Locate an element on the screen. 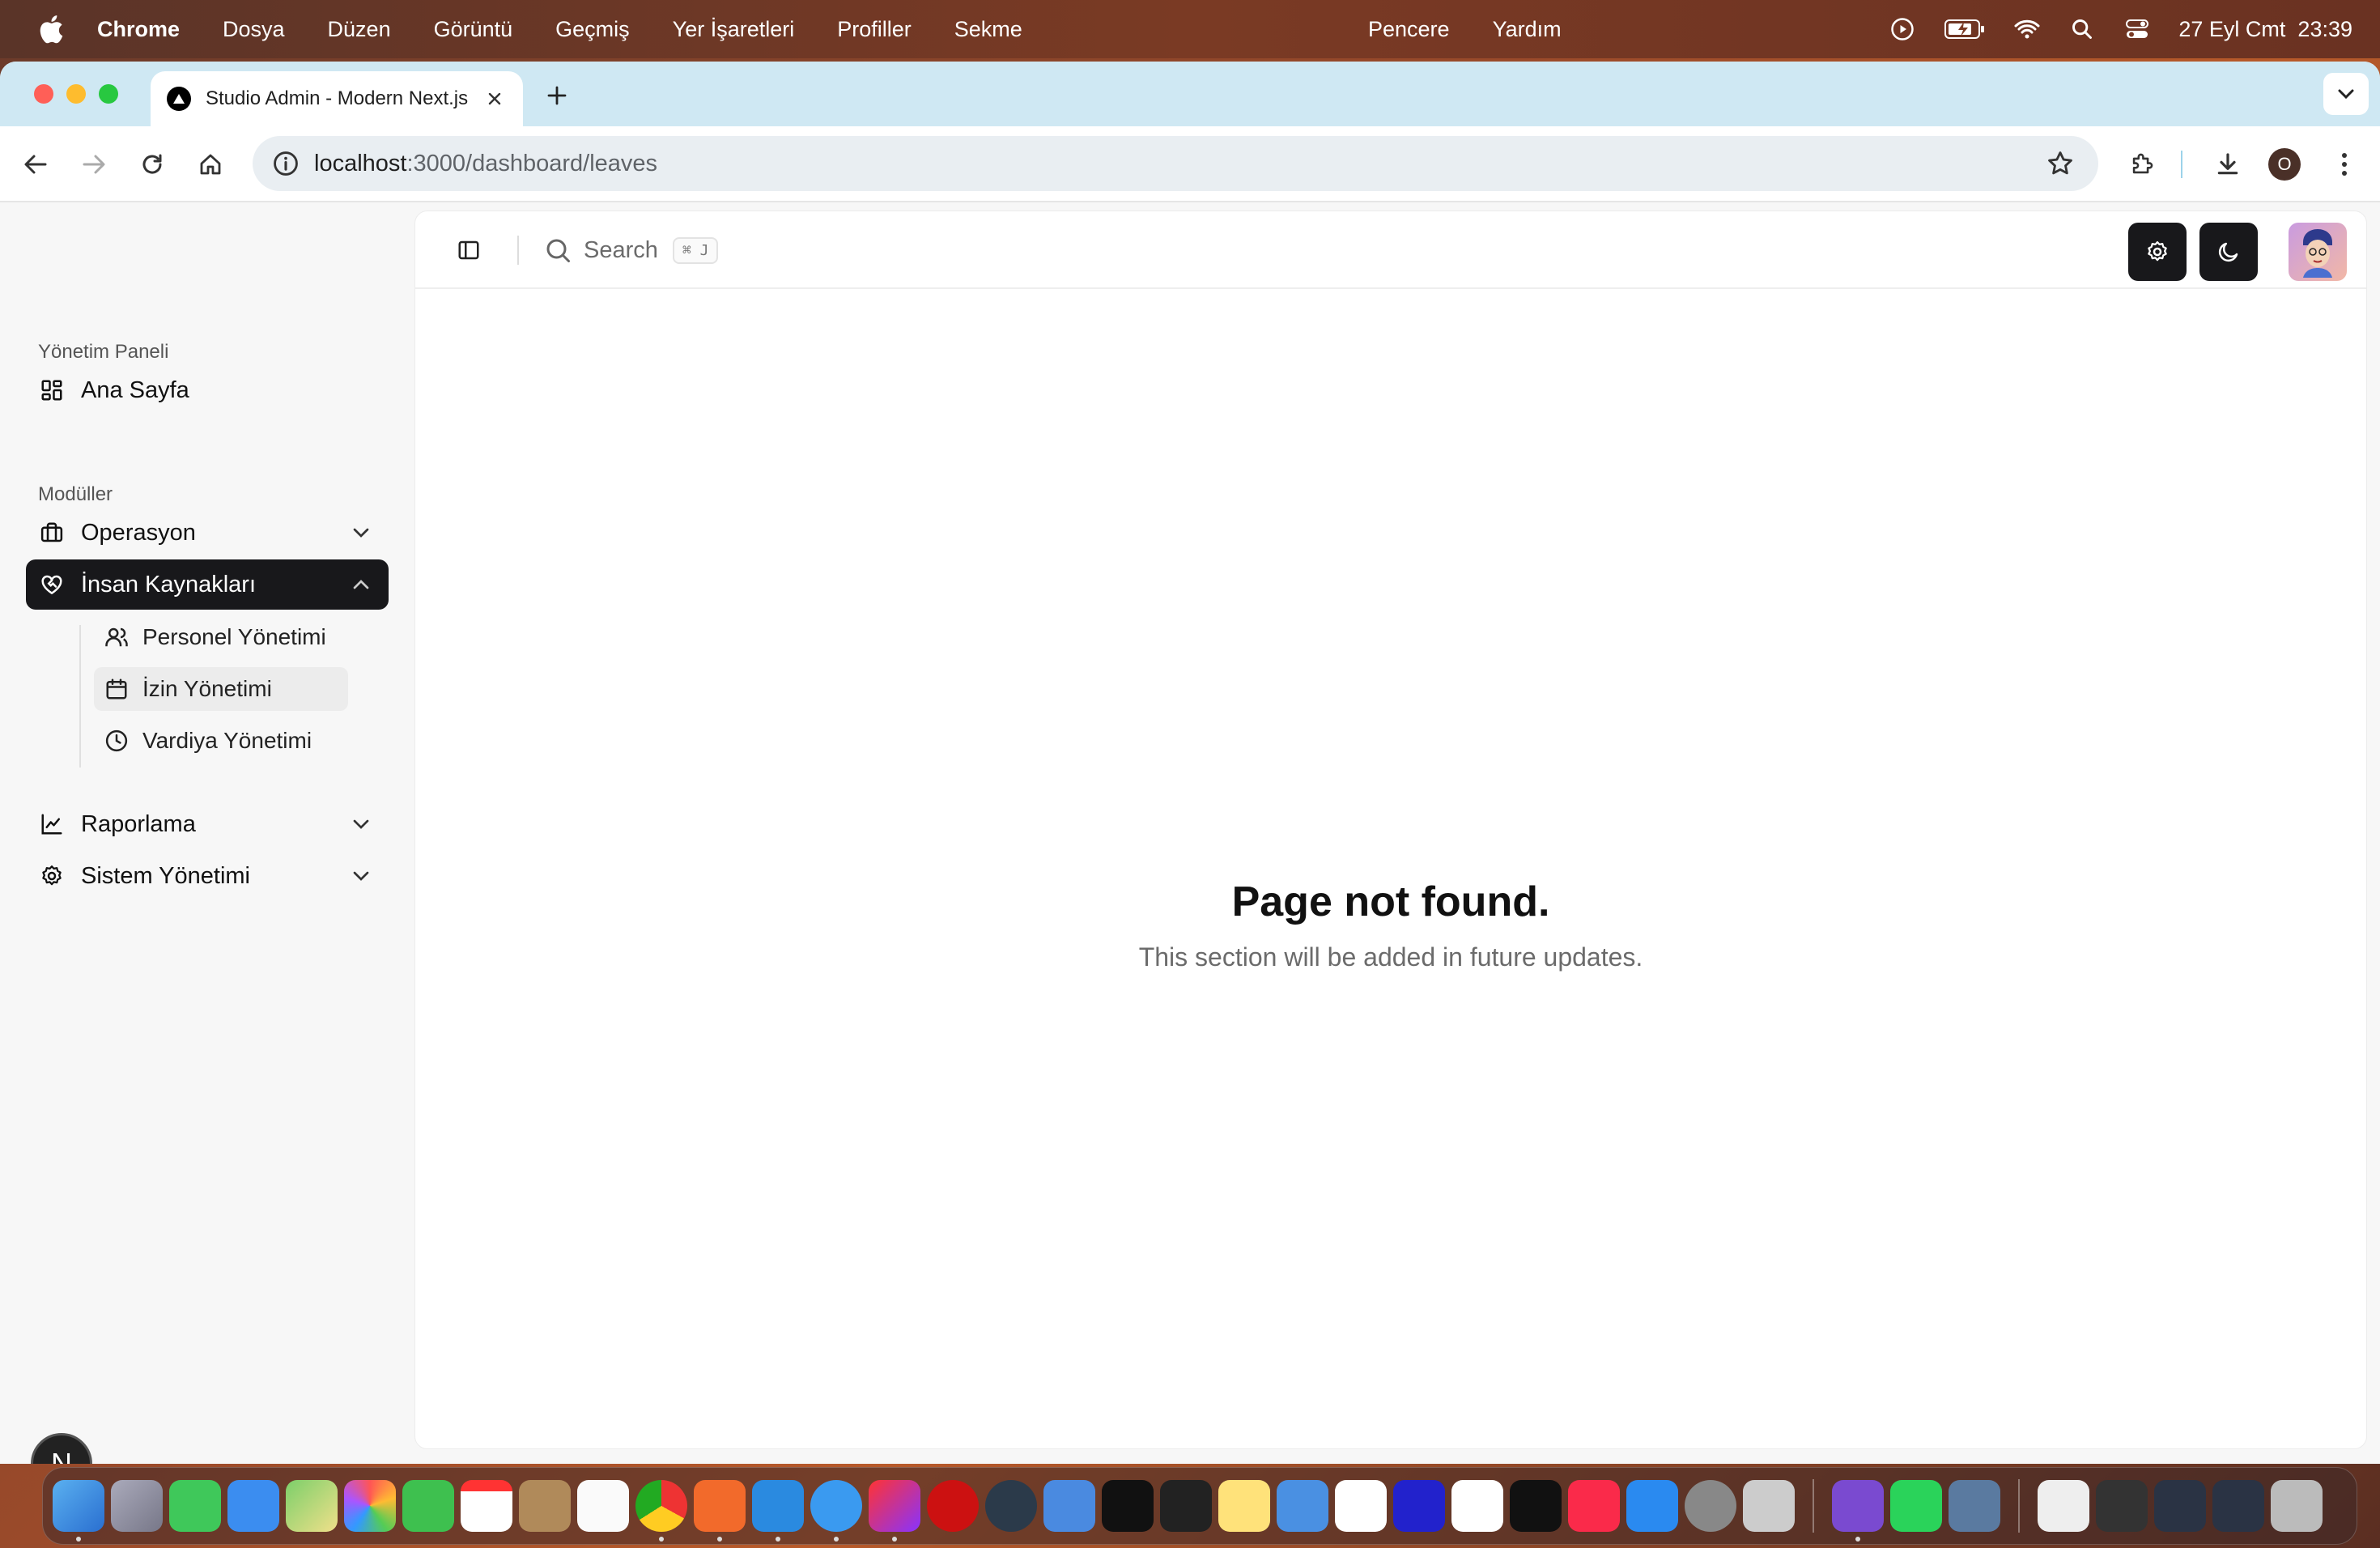 The image size is (2380, 1548). reload-icon is located at coordinates (152, 165).